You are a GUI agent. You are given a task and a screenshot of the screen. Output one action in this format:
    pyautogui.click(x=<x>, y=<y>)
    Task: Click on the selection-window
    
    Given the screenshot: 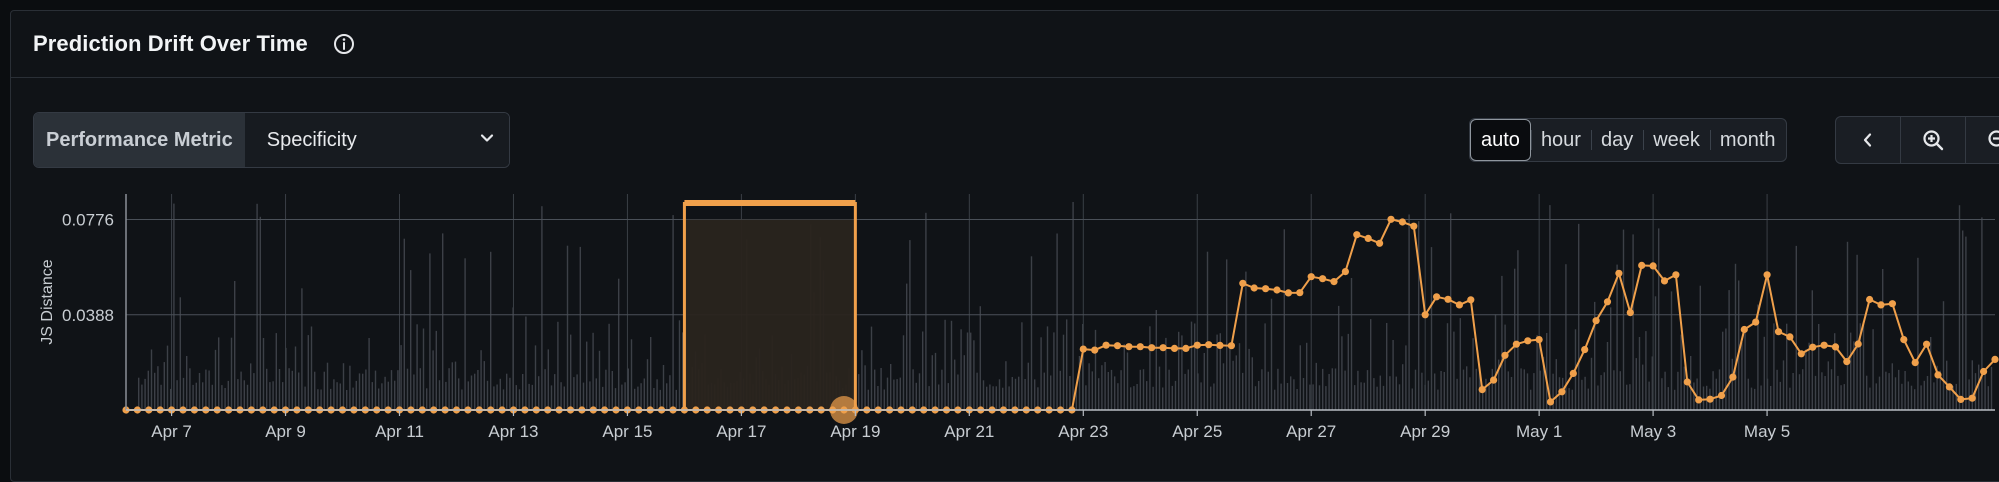 What is the action you would take?
    pyautogui.click(x=769, y=306)
    